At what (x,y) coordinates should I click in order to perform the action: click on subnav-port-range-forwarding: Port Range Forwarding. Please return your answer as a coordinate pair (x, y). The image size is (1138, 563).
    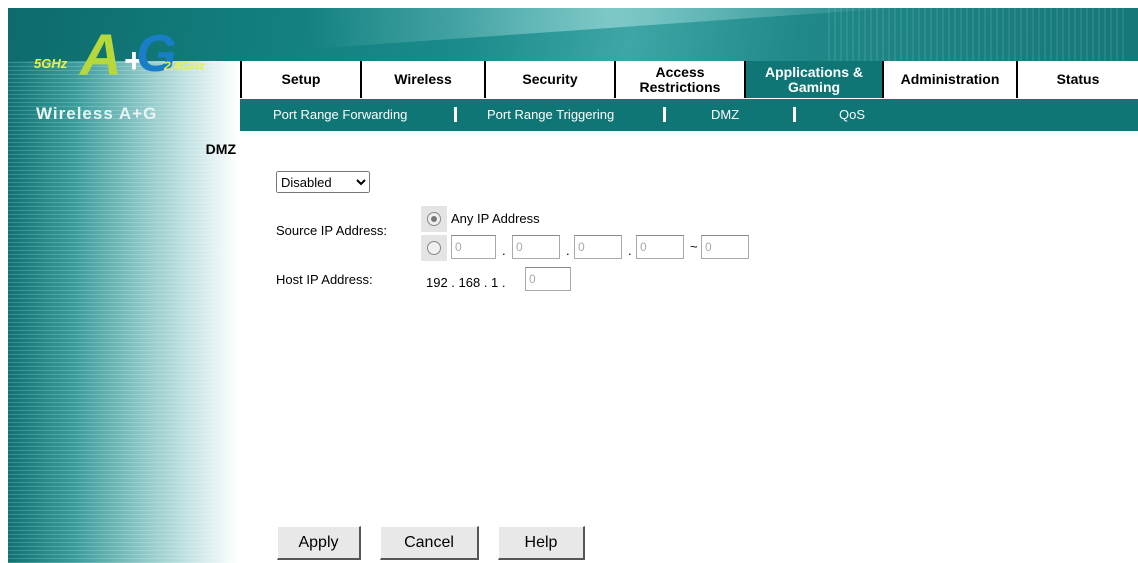
    Looking at the image, I should click on (340, 114).